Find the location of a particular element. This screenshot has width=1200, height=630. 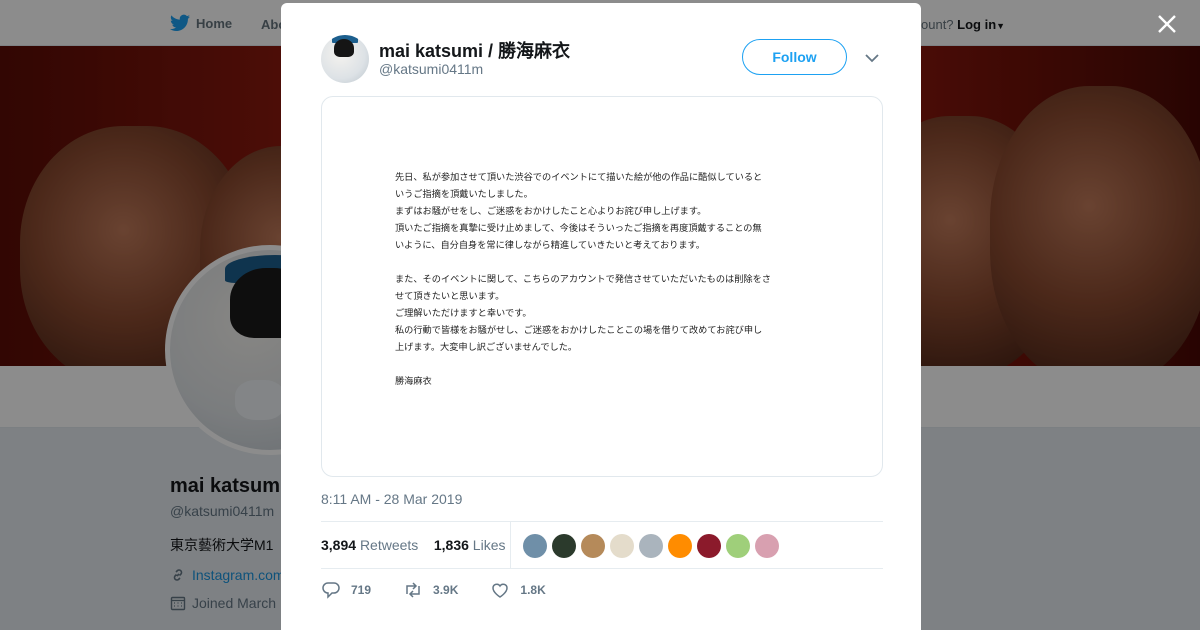

tweet-stats: 3,894 Retweets 1,836 Likes is located at coordinates (602, 545).